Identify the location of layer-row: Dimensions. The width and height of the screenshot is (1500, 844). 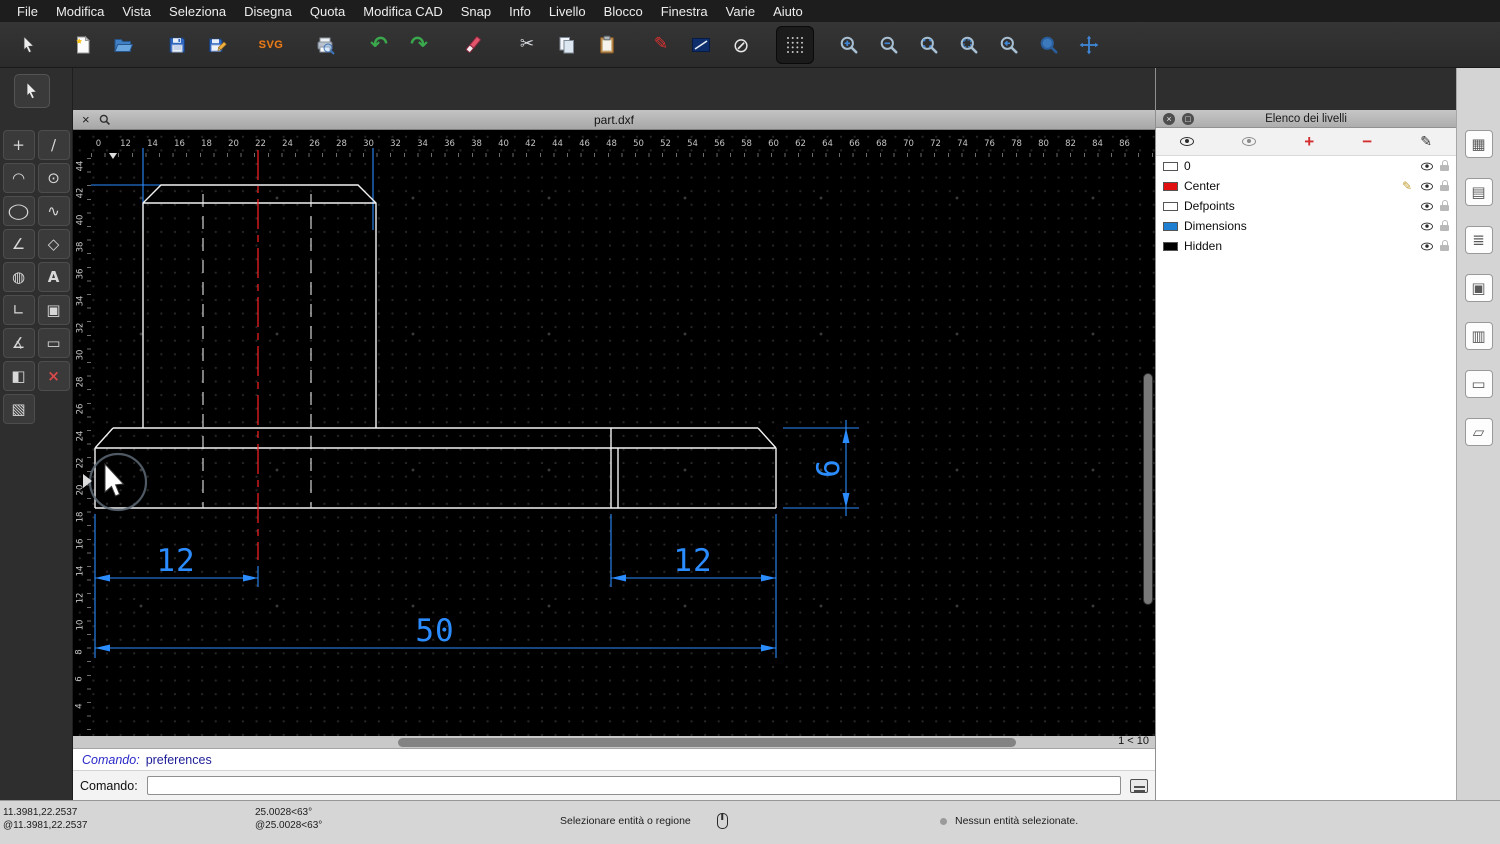
(1306, 226).